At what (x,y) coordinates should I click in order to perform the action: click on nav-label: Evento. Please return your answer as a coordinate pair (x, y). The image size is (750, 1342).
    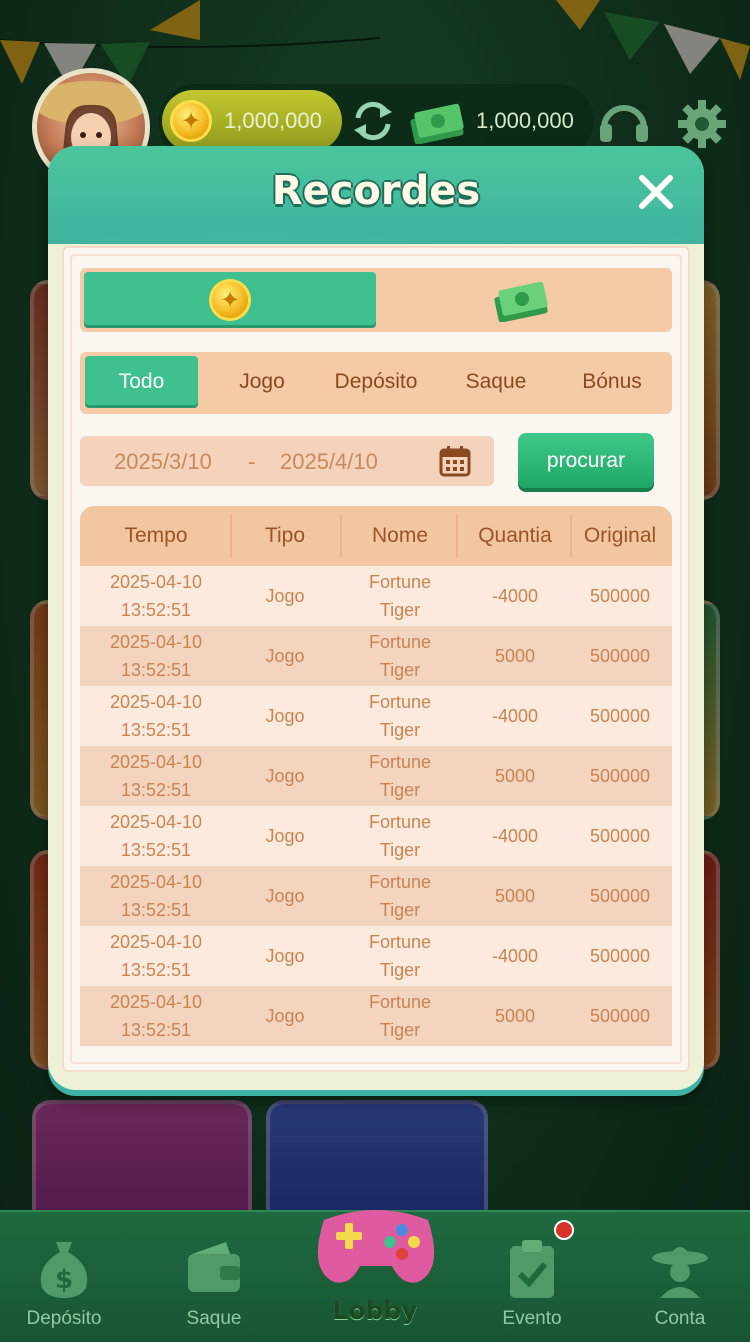
    Looking at the image, I should click on (532, 1318).